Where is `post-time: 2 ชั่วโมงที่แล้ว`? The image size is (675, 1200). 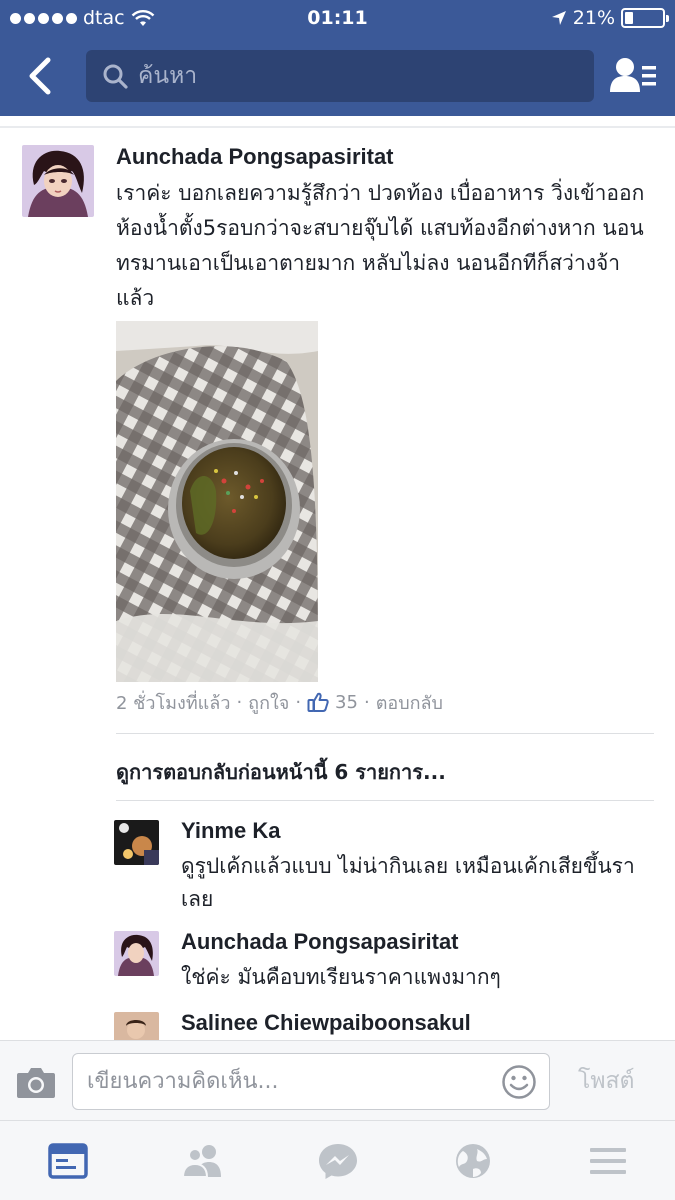 post-time: 2 ชั่วโมงที่แล้ว is located at coordinates (173, 703).